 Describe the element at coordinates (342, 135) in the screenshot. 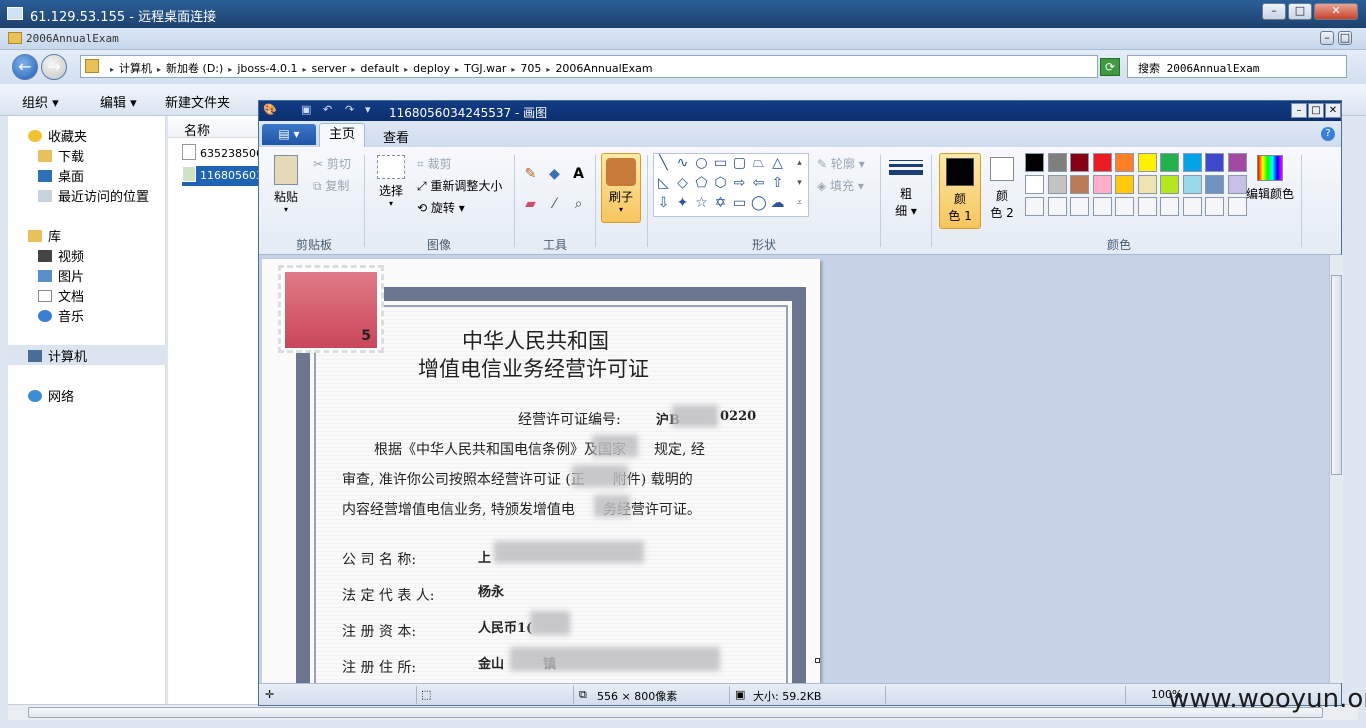

I see `tab-home: 主页` at that location.